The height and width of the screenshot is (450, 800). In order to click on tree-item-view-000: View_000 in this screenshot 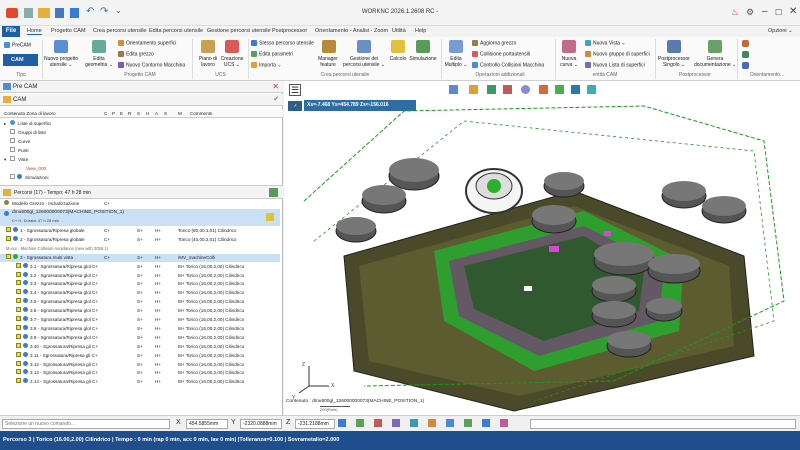, I will do `click(140, 169)`.